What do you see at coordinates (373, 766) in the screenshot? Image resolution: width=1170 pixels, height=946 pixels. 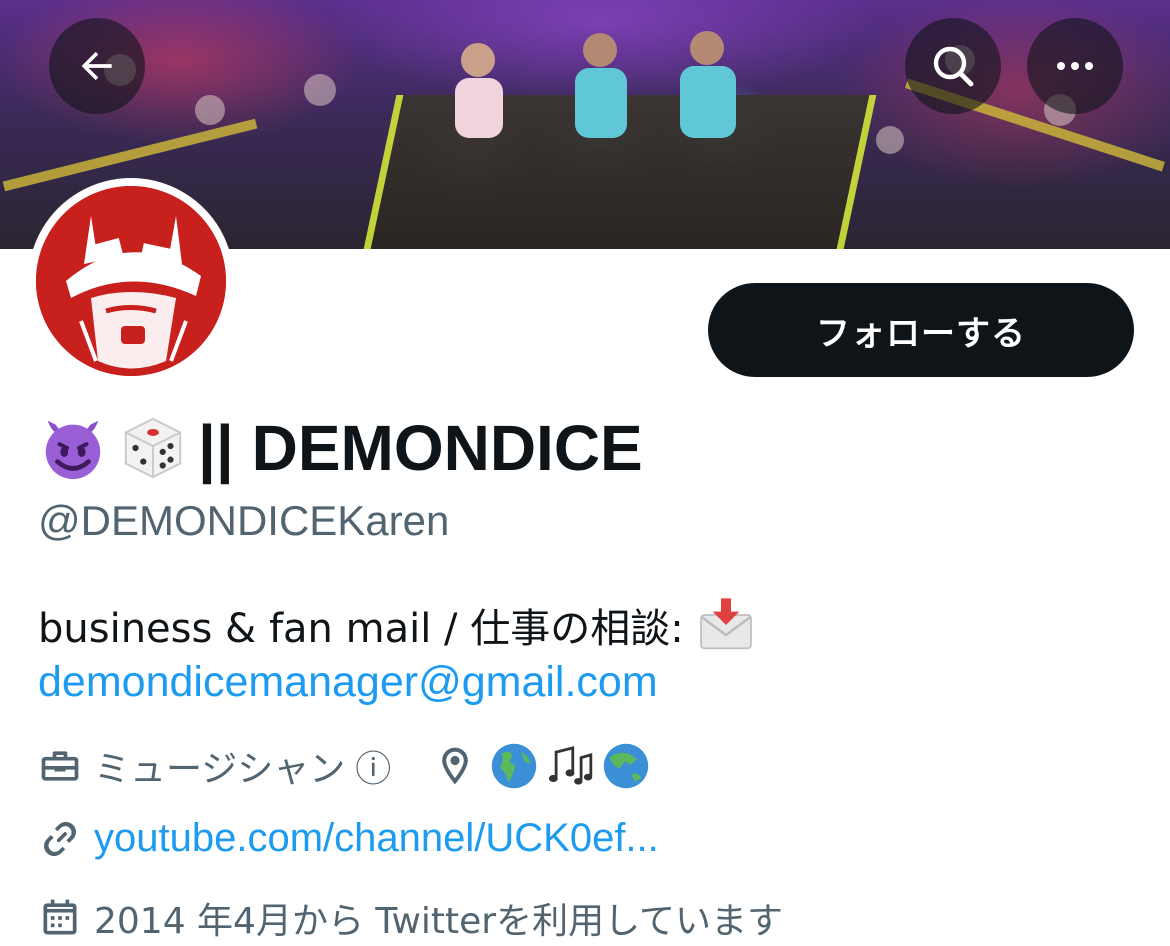 I see `info-icon: ⓘ` at bounding box center [373, 766].